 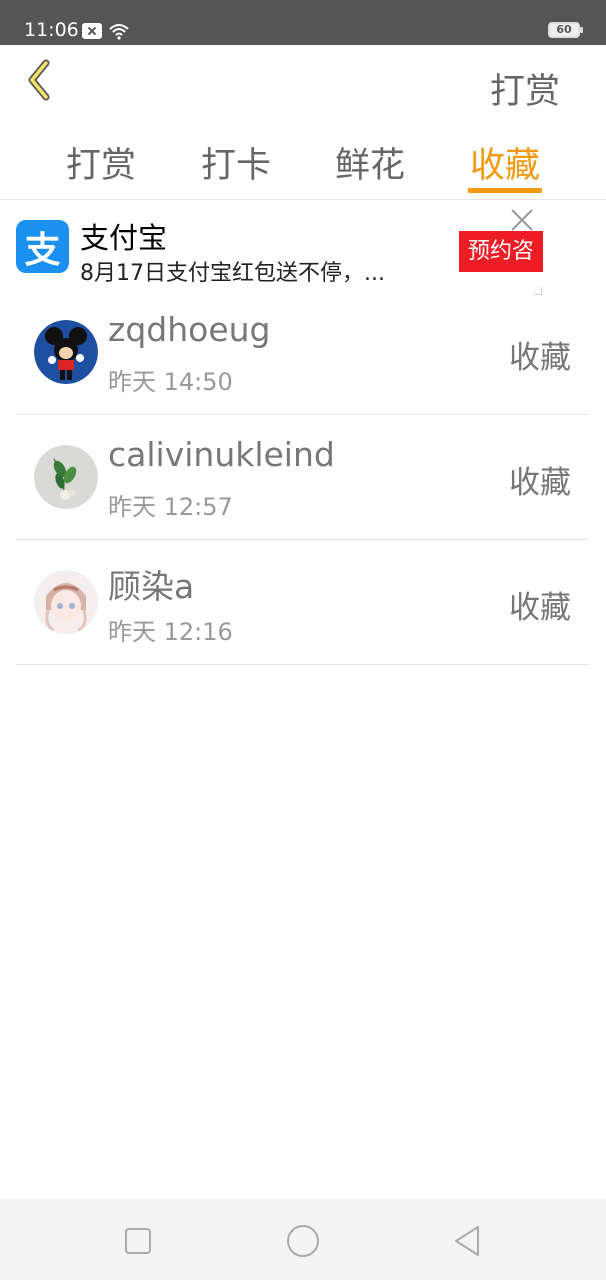 What do you see at coordinates (370, 162) in the screenshot?
I see `tab-xianhua: 鲜花` at bounding box center [370, 162].